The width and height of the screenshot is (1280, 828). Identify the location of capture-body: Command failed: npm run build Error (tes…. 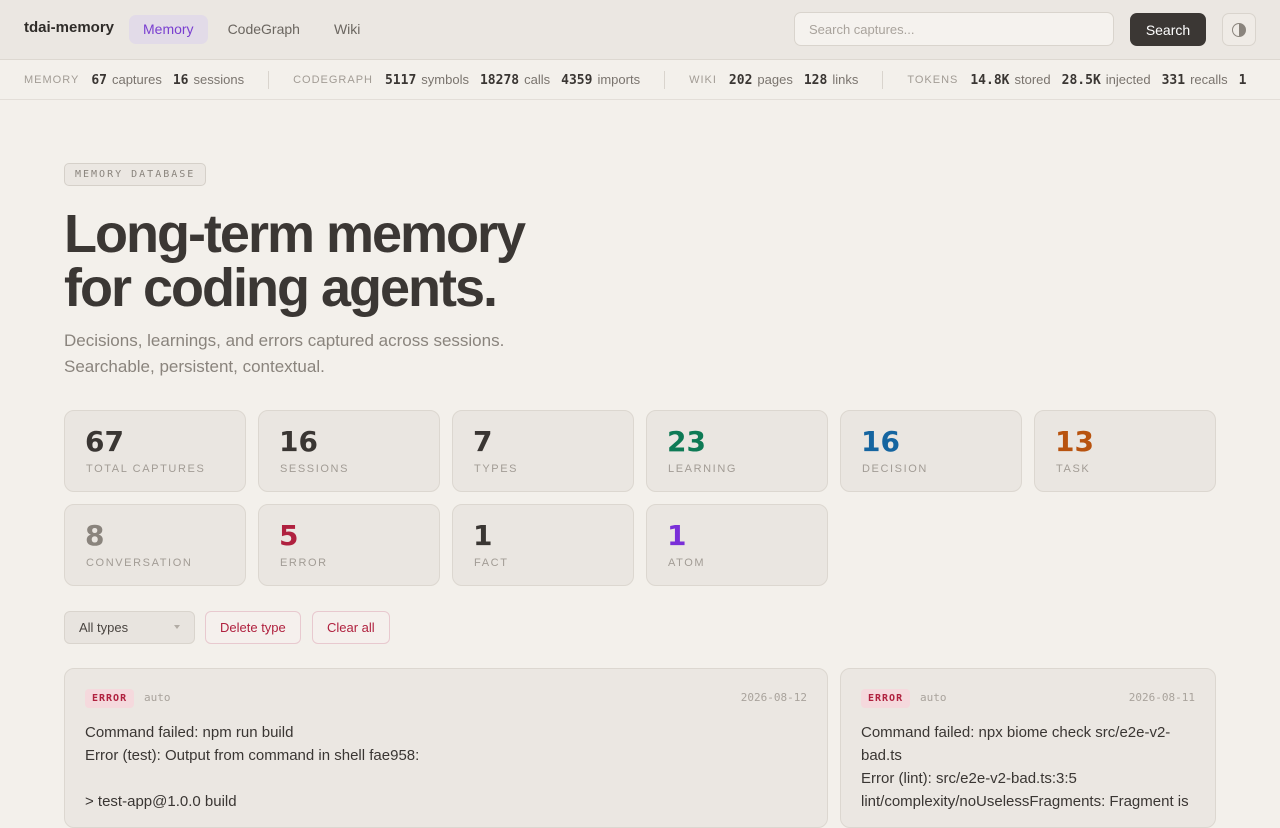
(252, 767).